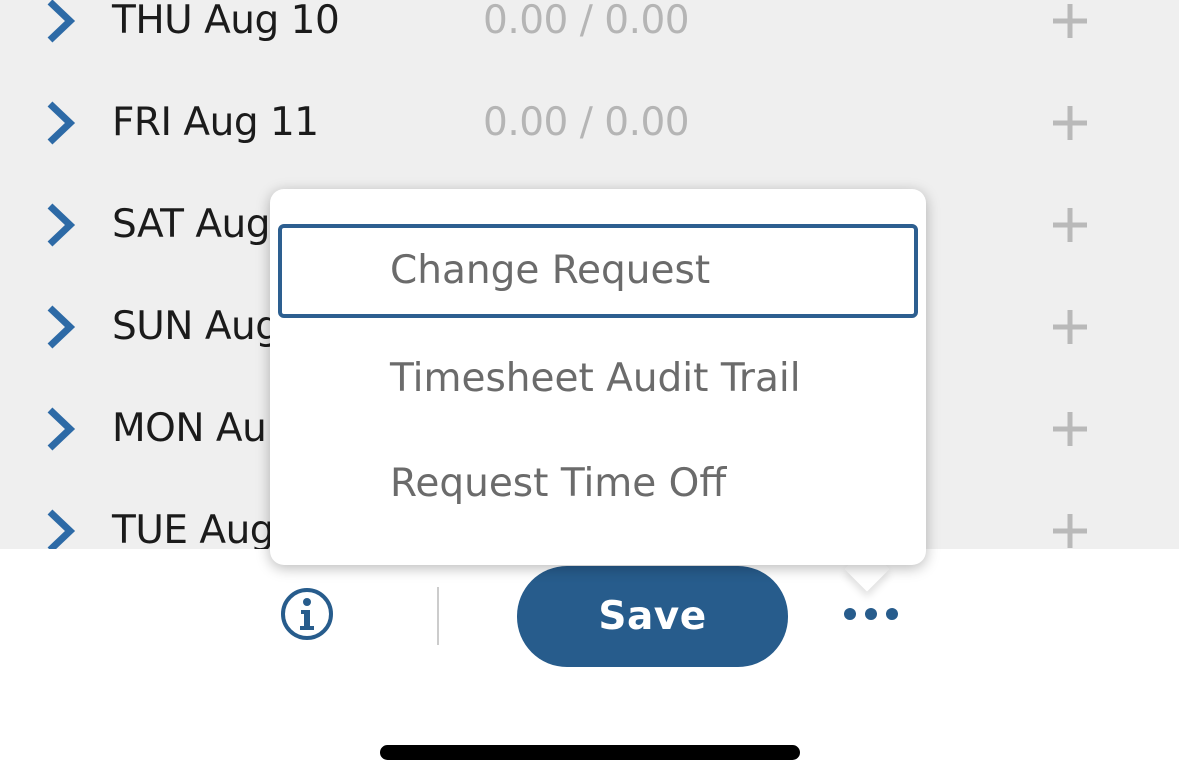 The image size is (1179, 784). I want to click on day-label: SAT Aug, so click(191, 224).